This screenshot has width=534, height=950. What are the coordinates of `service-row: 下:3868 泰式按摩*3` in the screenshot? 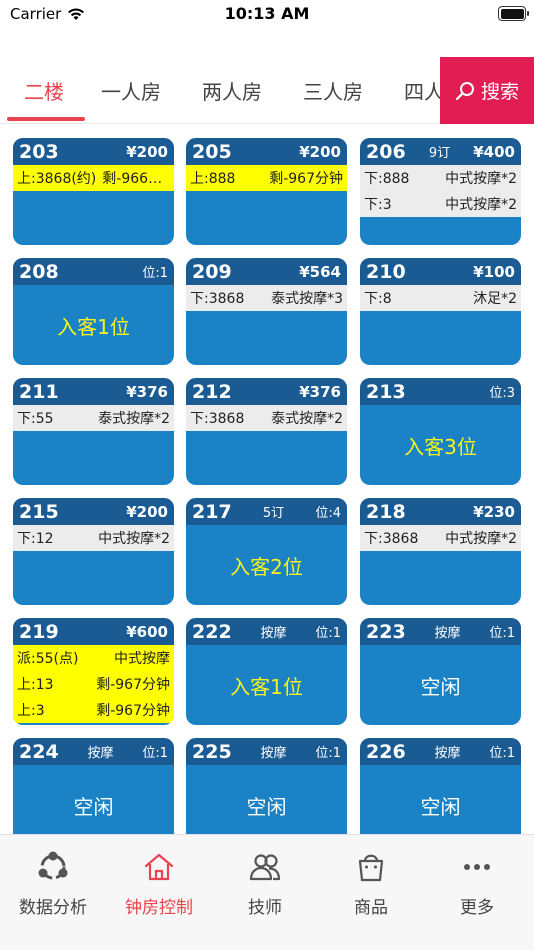 It's located at (266, 298).